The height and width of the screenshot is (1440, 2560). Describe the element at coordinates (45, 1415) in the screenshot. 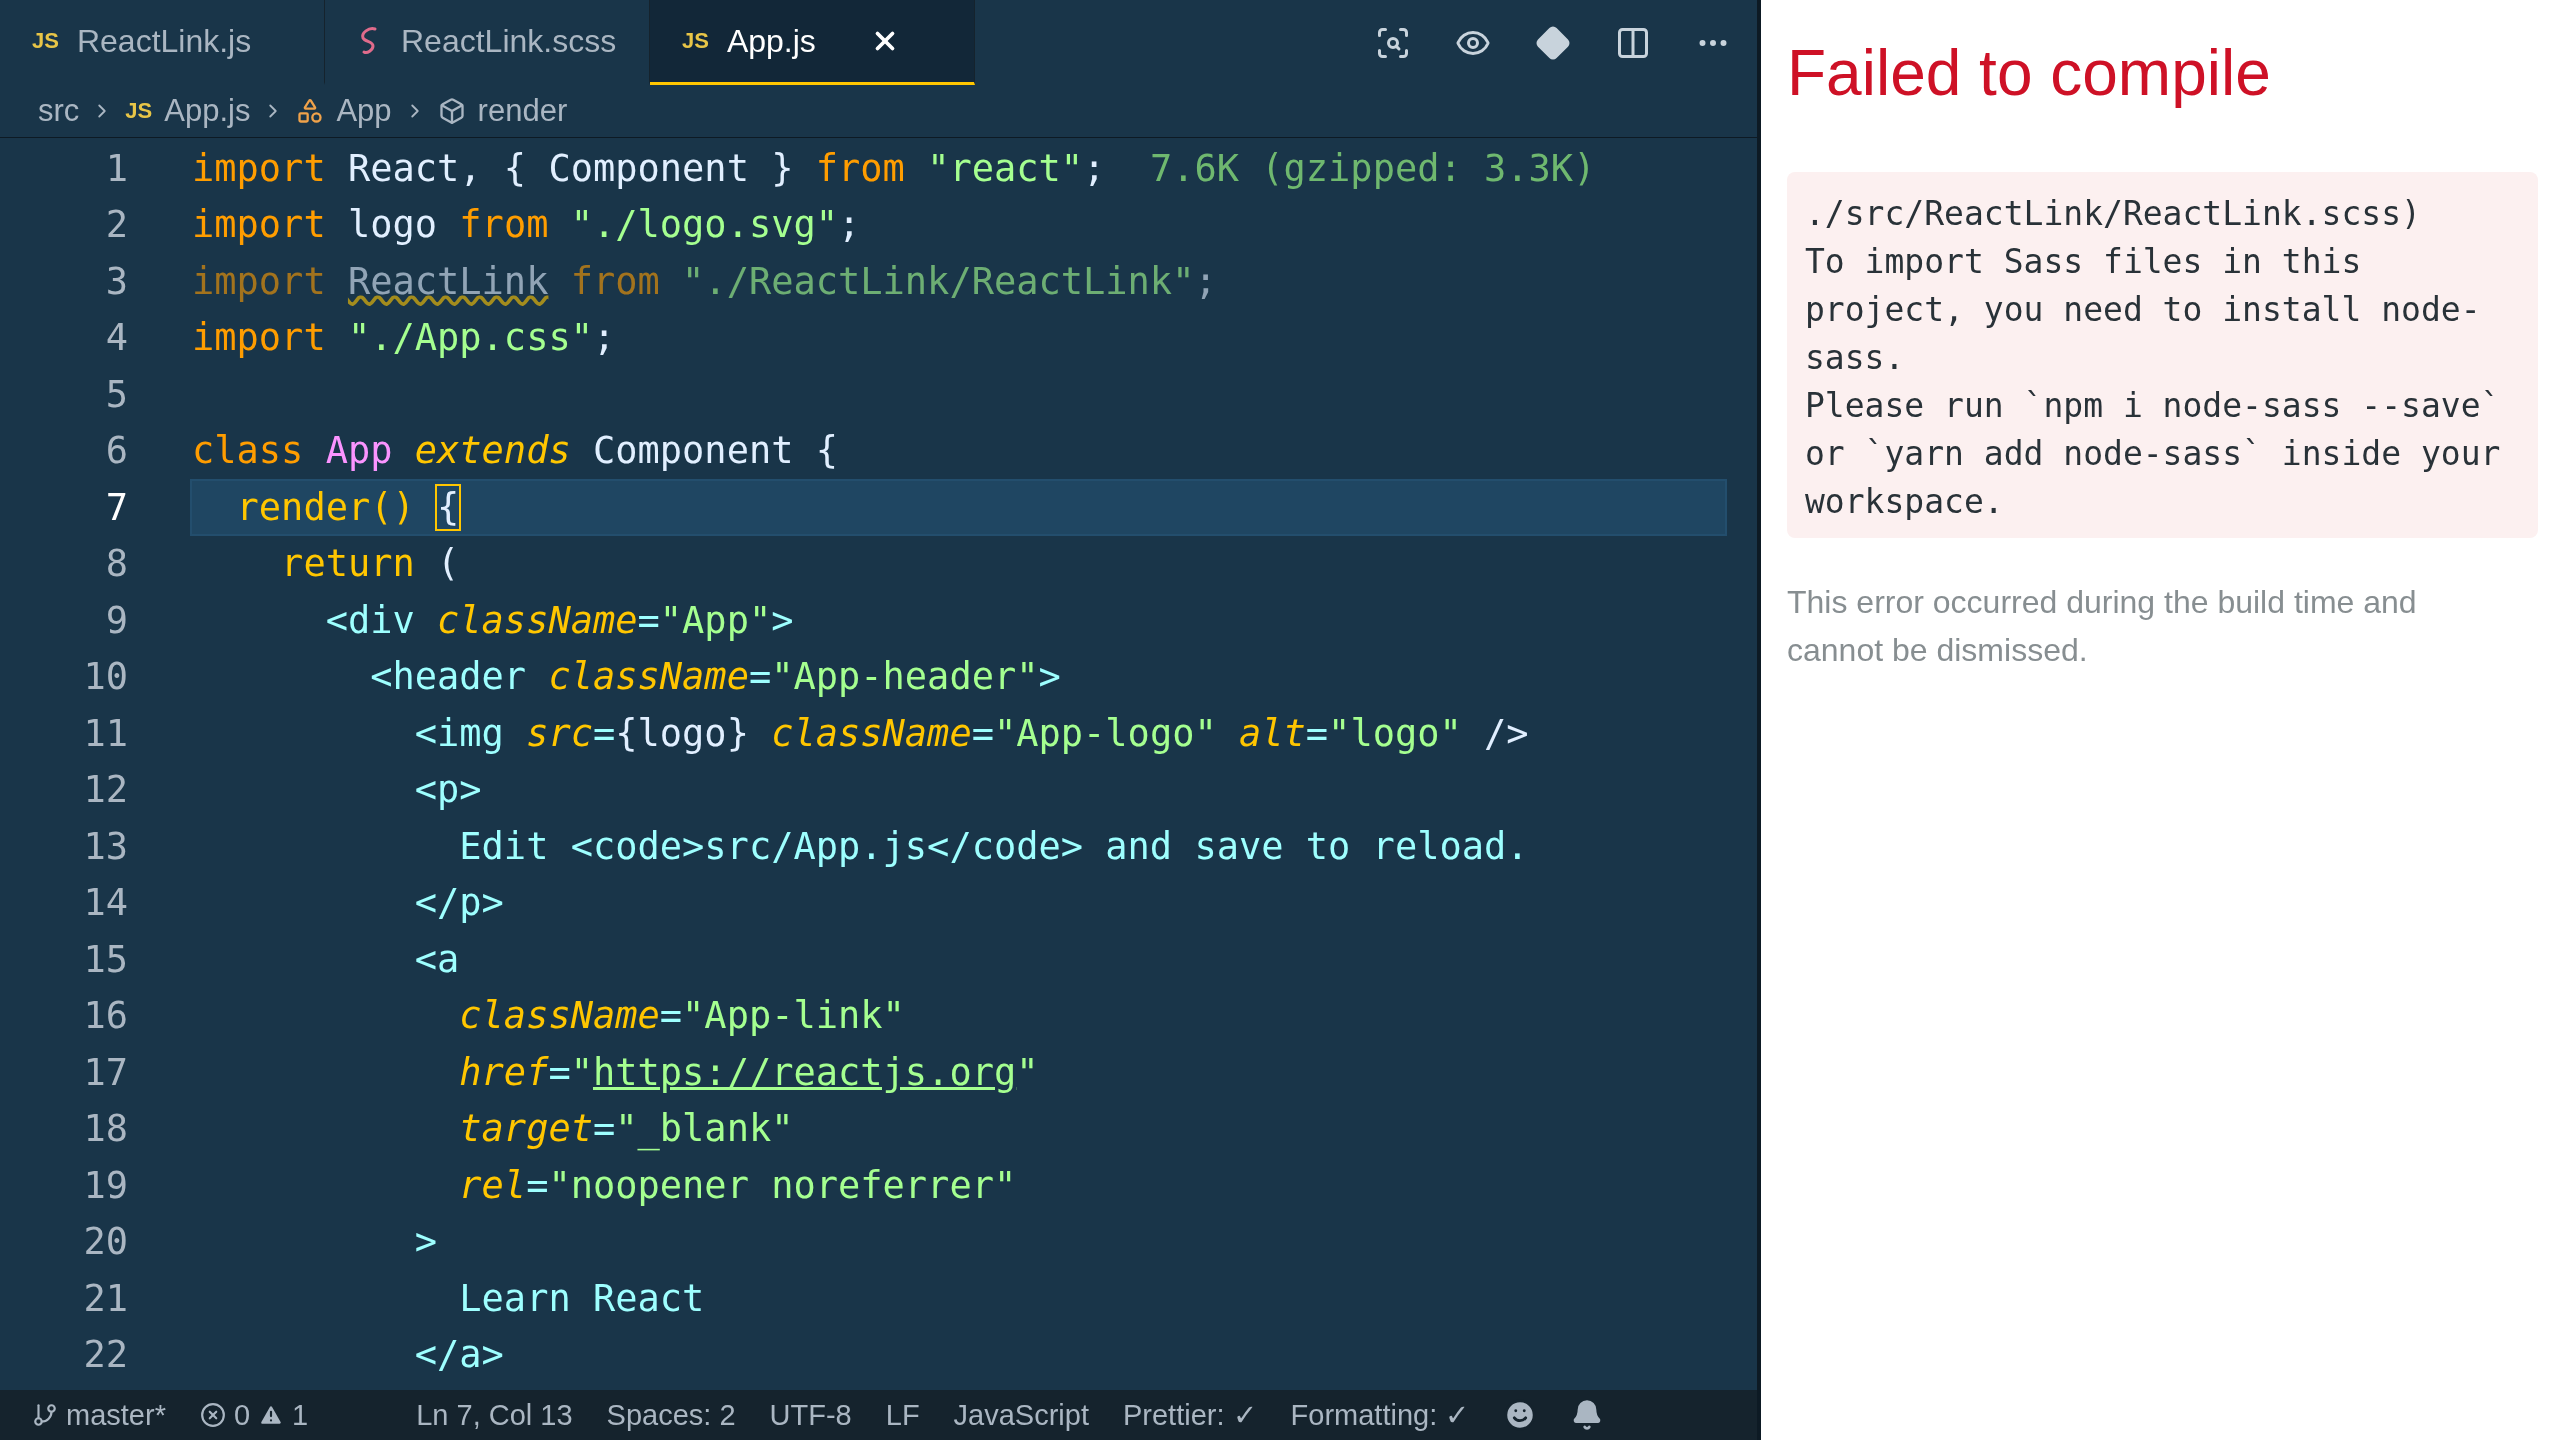

I see `branch-icon` at that location.